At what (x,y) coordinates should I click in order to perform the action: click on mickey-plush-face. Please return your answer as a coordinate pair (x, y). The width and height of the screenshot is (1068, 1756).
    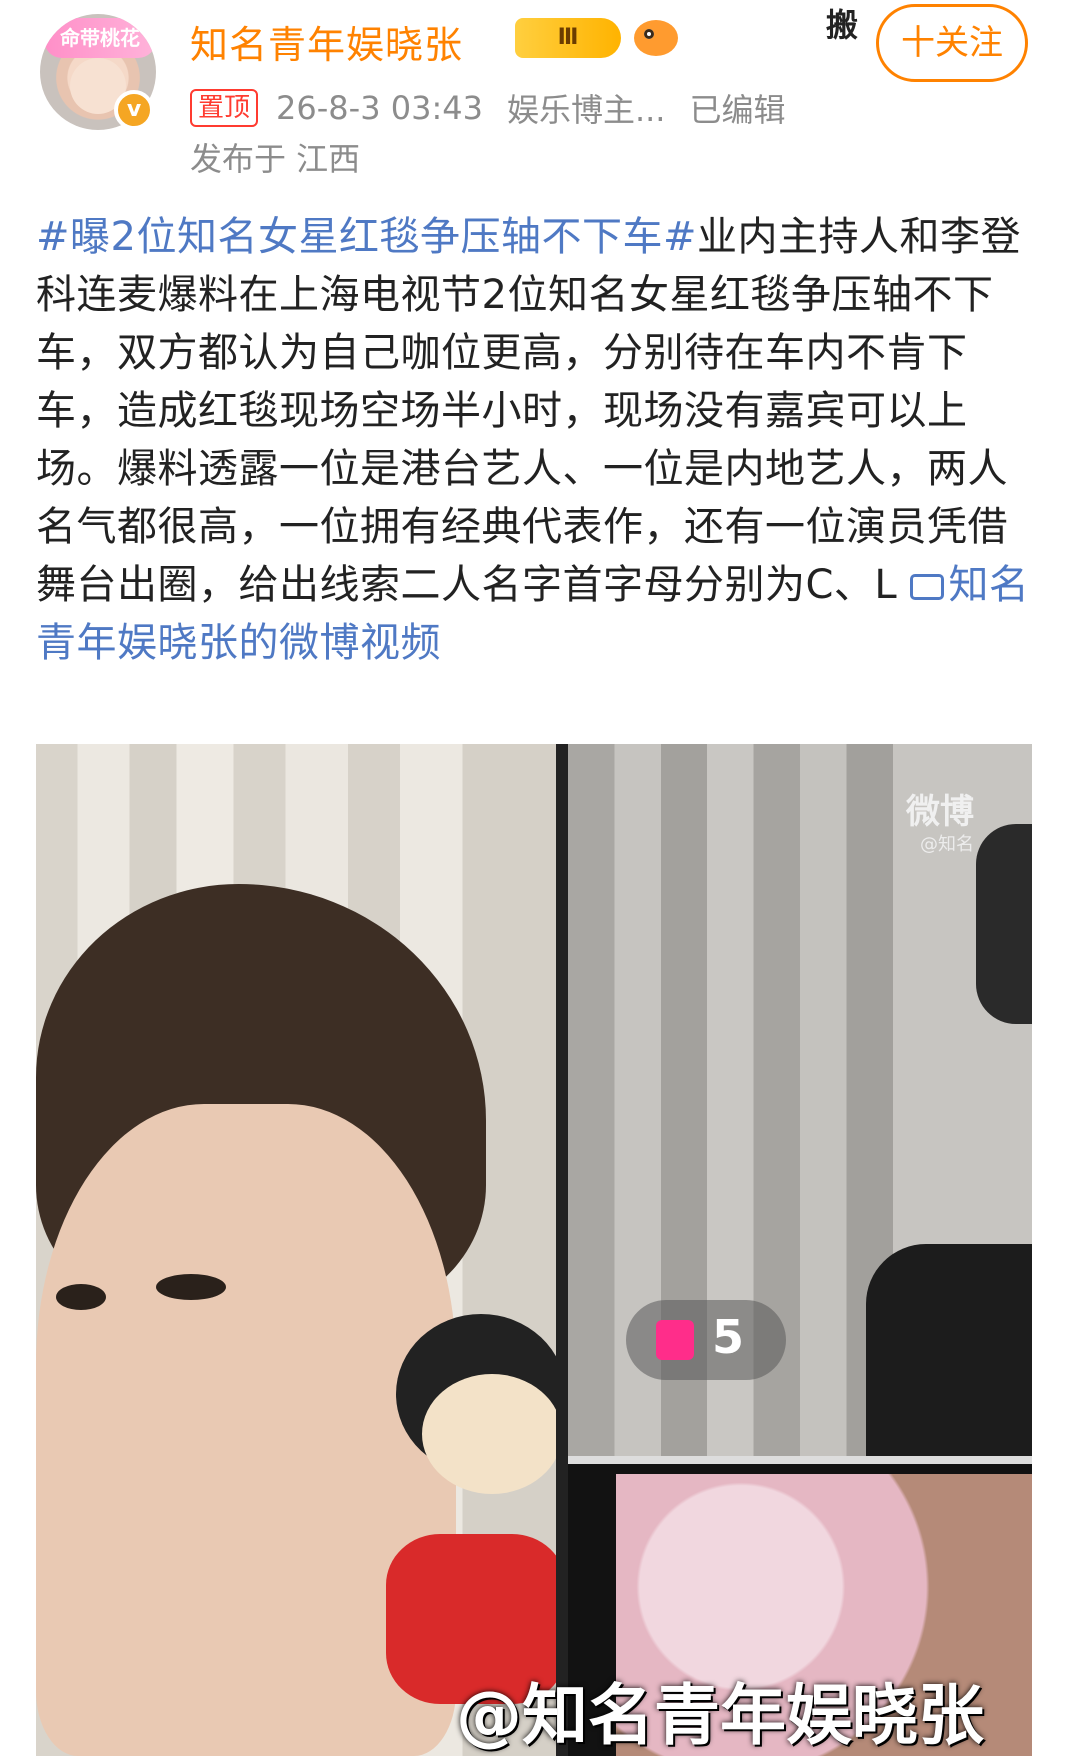
    Looking at the image, I should click on (492, 1434).